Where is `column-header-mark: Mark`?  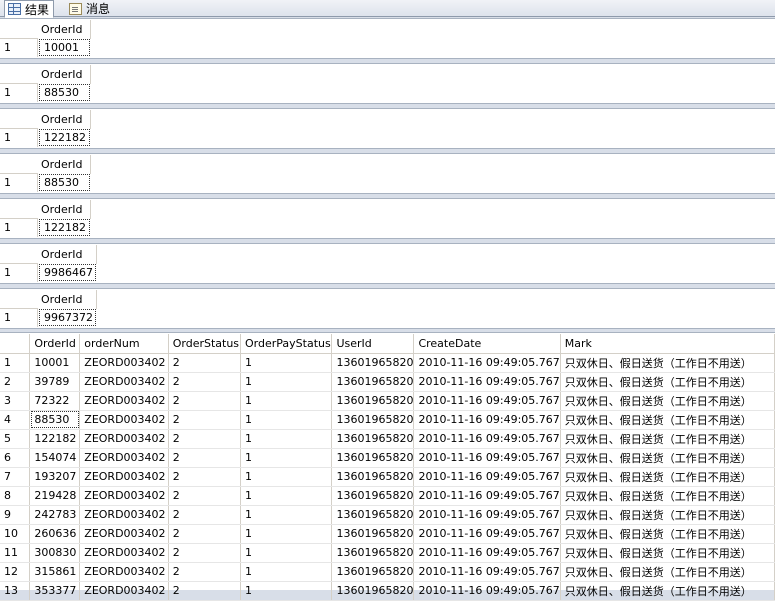 column-header-mark: Mark is located at coordinates (667, 344).